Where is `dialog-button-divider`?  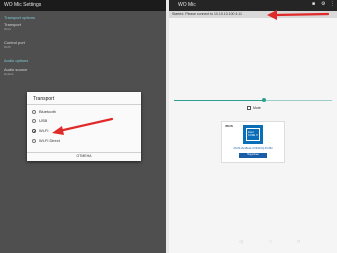
dialog-button-divider is located at coordinates (84, 152).